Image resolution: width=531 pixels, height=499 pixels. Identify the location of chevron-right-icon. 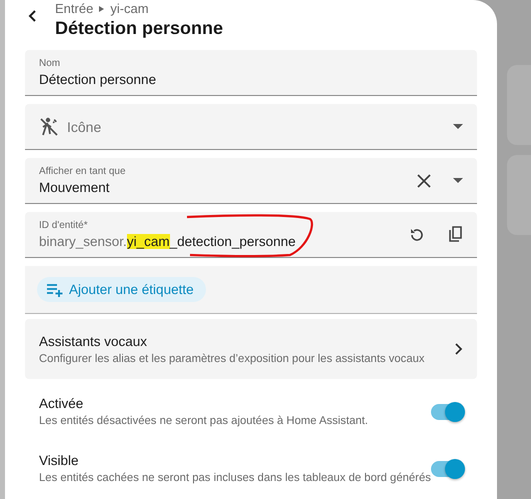
(459, 349).